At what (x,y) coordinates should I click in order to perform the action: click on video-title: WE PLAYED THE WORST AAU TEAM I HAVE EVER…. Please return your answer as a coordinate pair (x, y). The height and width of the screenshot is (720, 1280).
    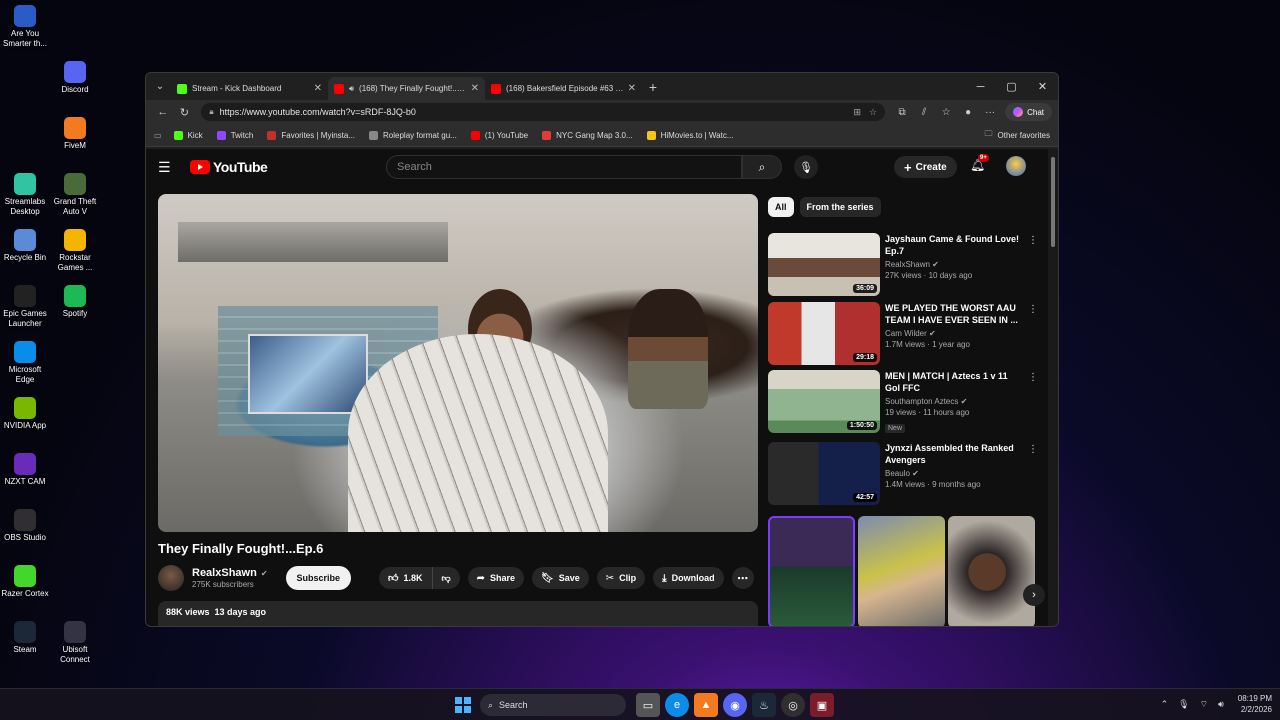
    Looking at the image, I should click on (955, 314).